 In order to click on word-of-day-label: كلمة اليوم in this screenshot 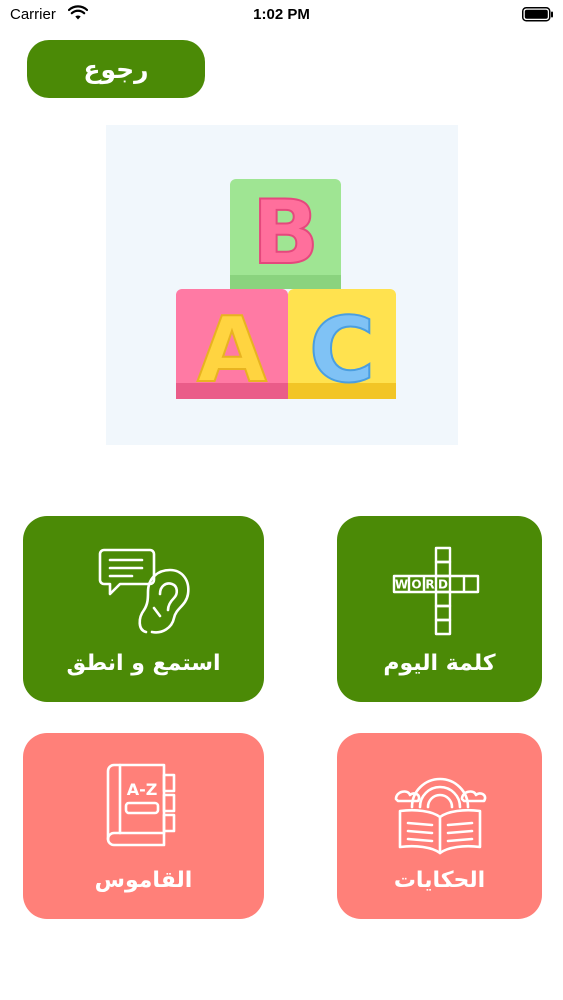, I will do `click(439, 663)`.